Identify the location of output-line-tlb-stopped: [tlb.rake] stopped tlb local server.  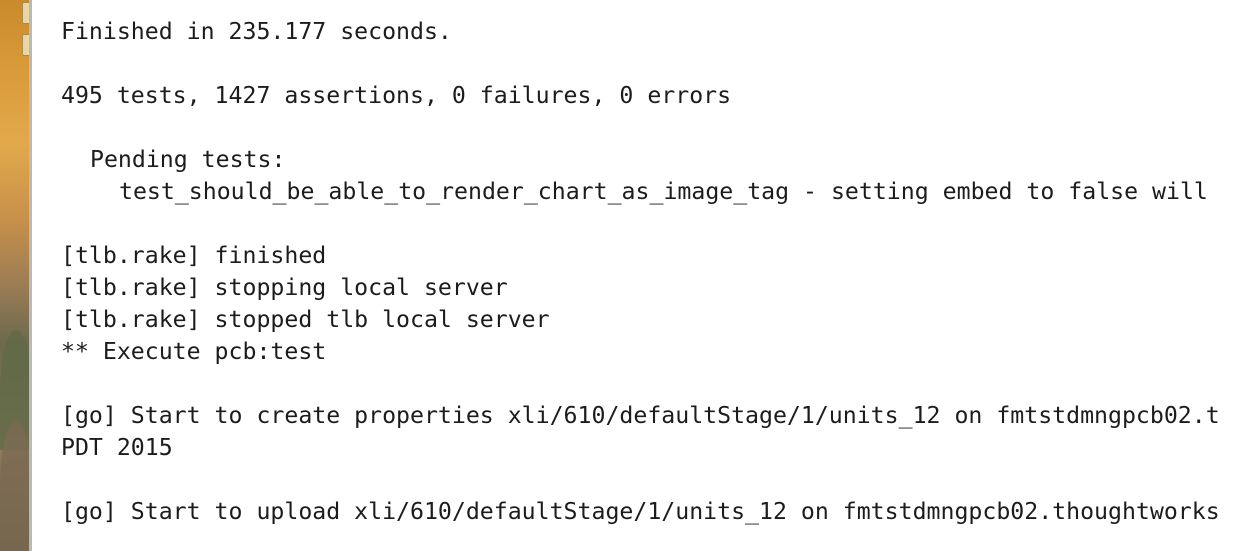
(305, 319).